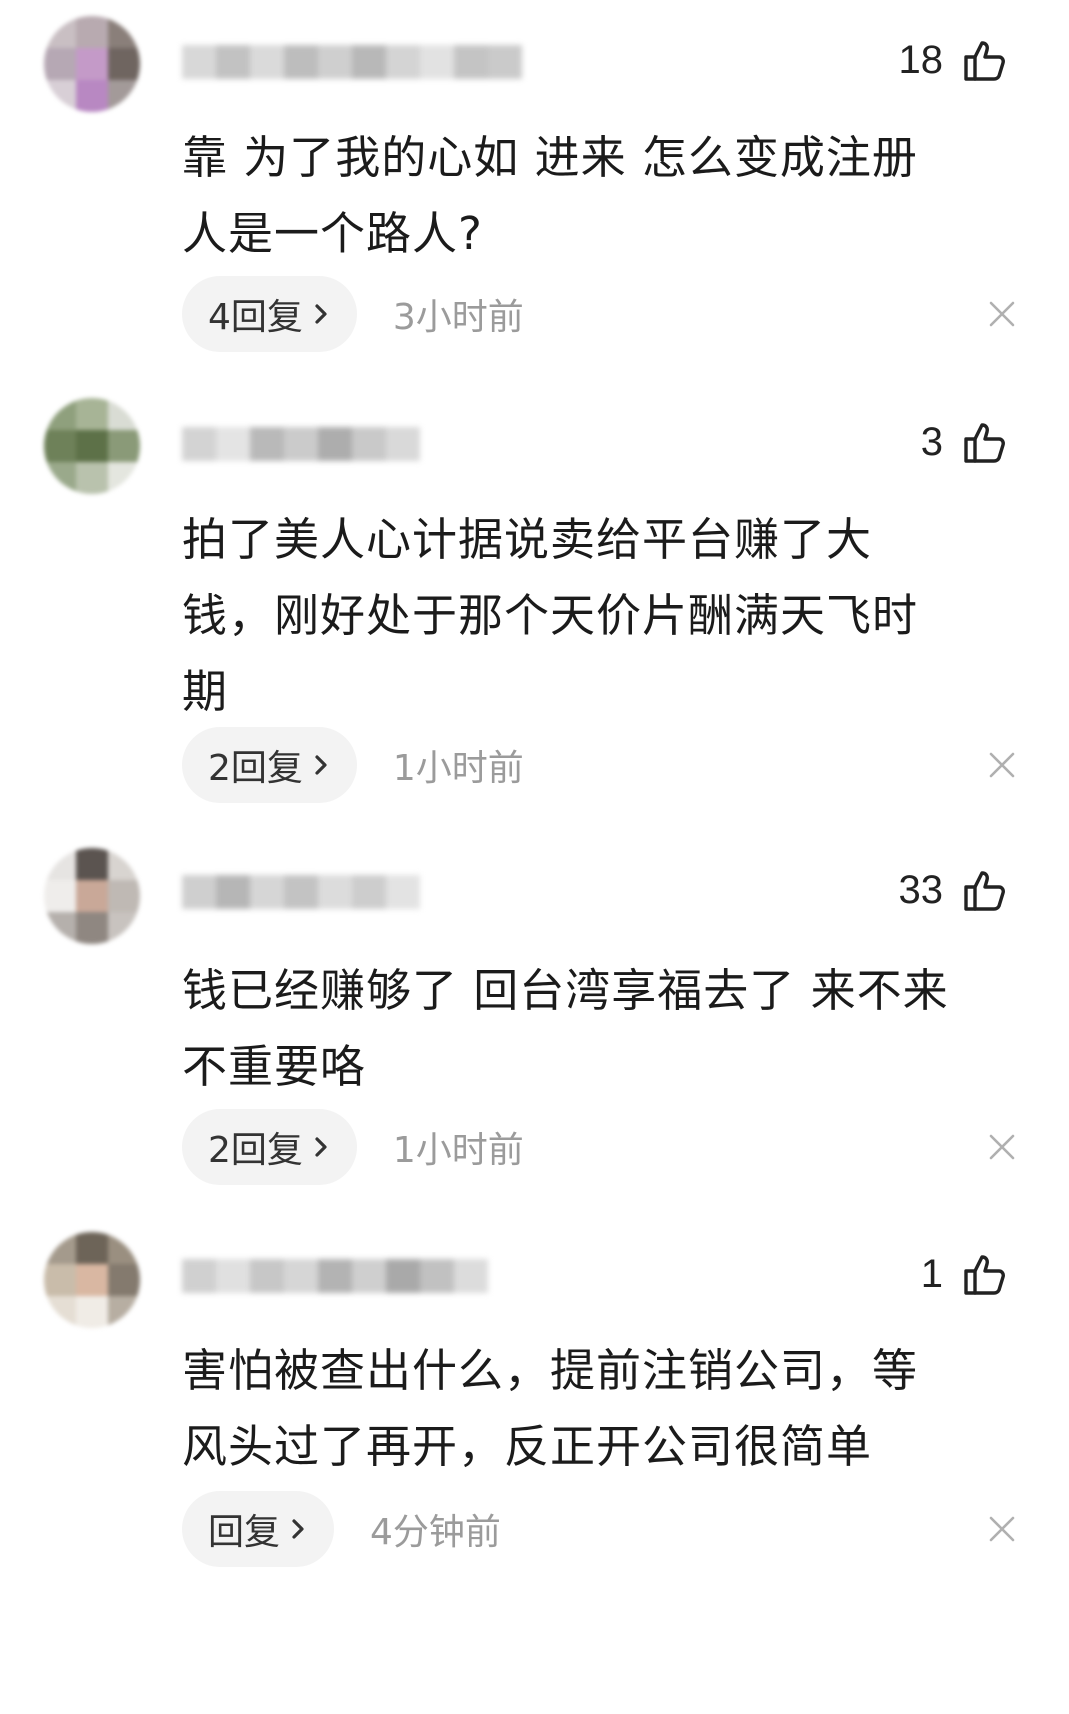  I want to click on comment-text-line: 靠 为了我的心如 进来 怎么变成注册, so click(550, 157).